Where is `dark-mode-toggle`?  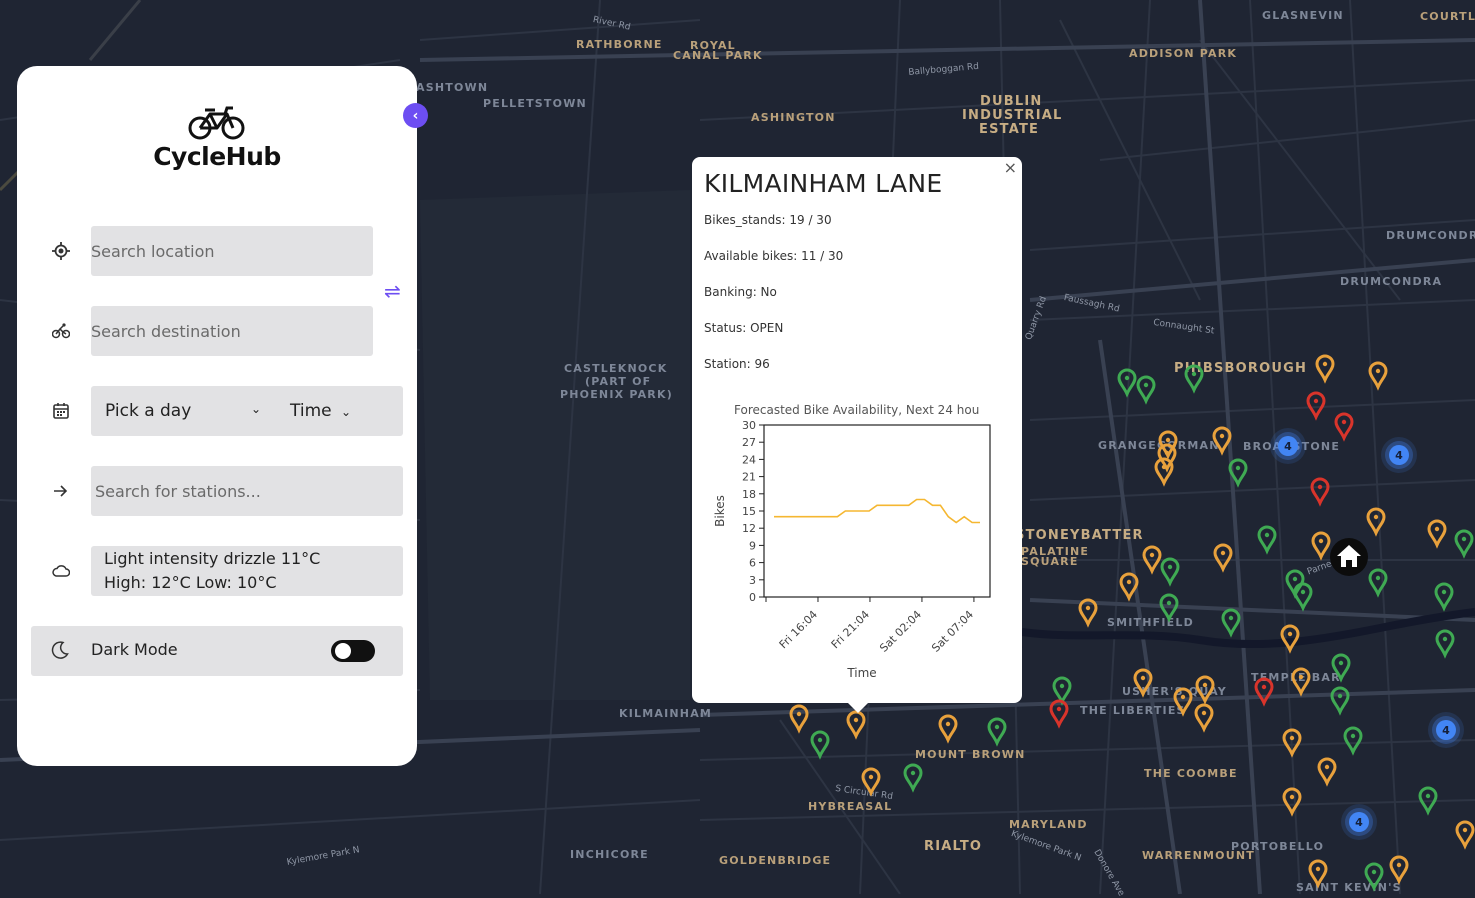 dark-mode-toggle is located at coordinates (353, 651).